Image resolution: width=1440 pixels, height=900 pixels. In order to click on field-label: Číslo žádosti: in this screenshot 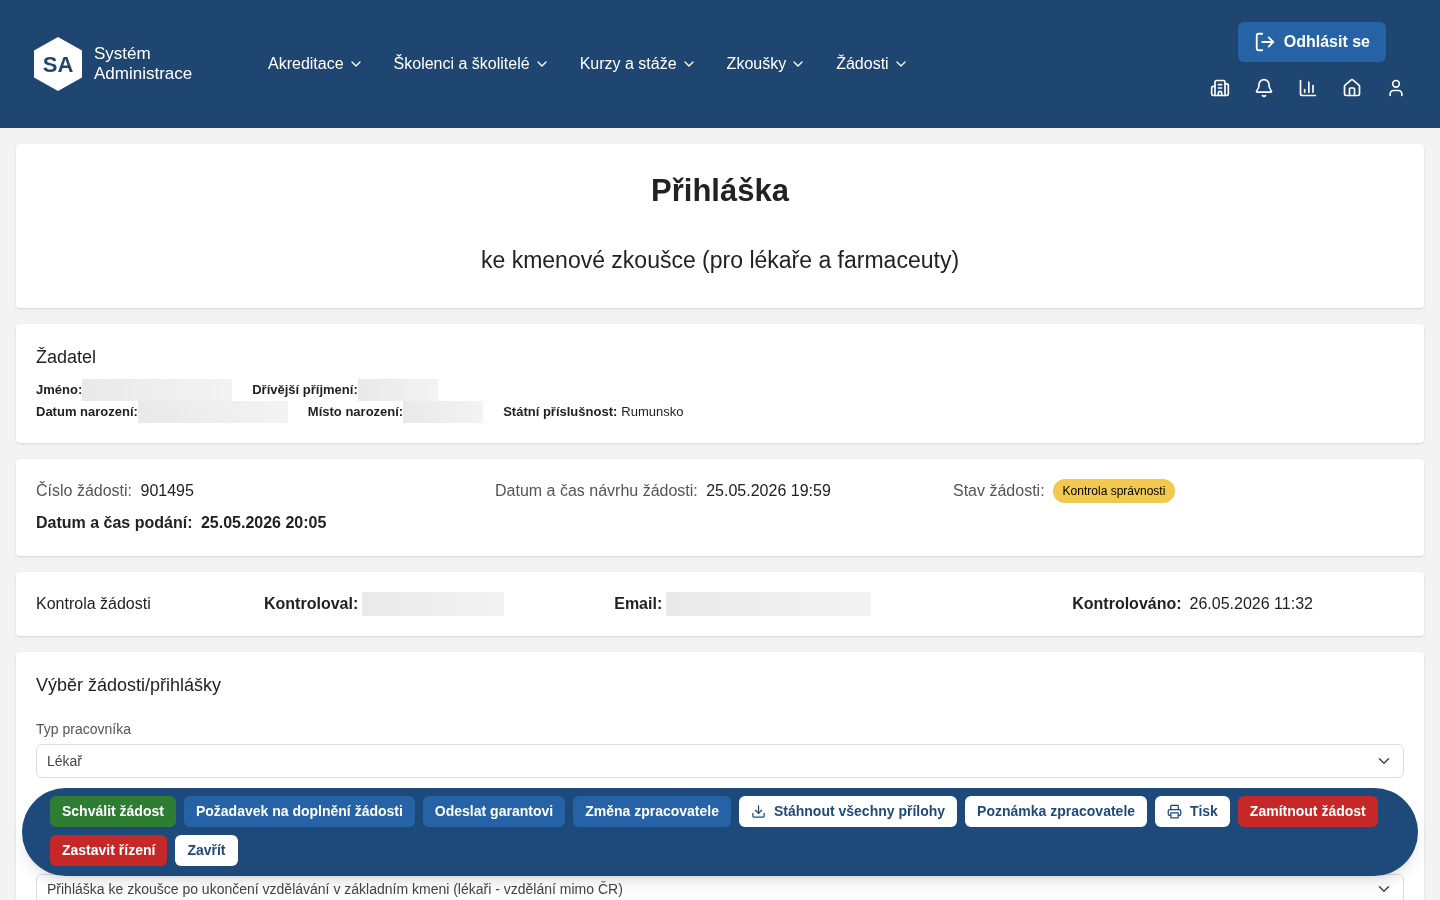, I will do `click(84, 490)`.